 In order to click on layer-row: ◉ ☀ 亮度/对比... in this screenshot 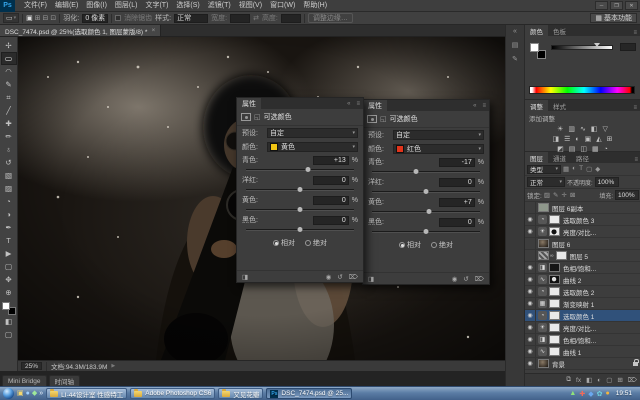, I will do `click(582, 232)`.